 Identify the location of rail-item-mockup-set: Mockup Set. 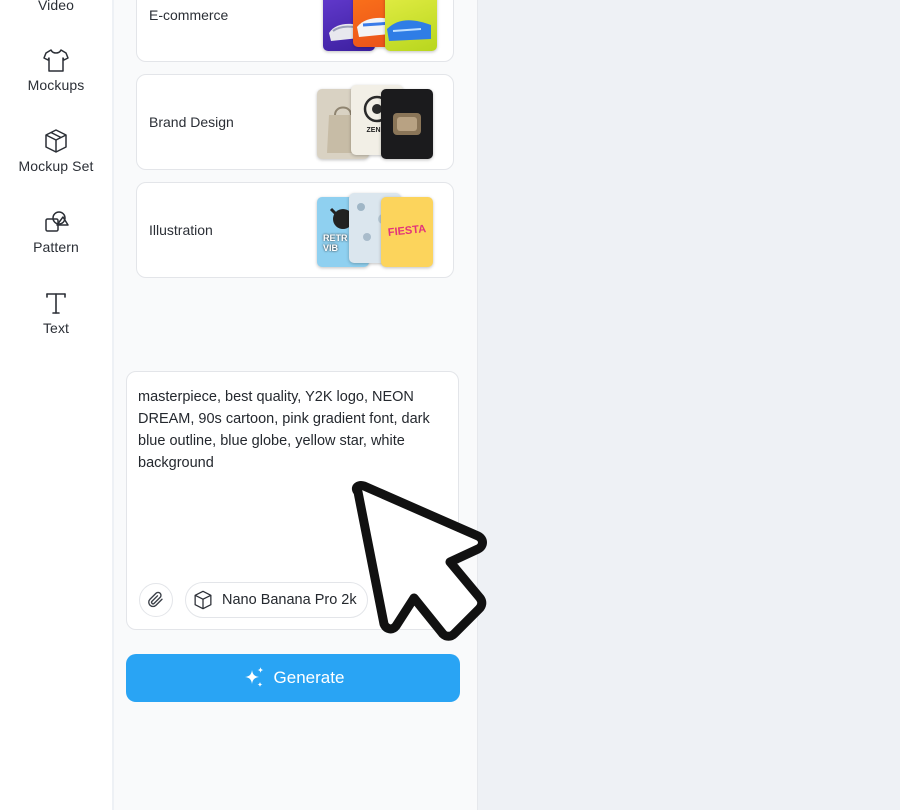
(56, 150).